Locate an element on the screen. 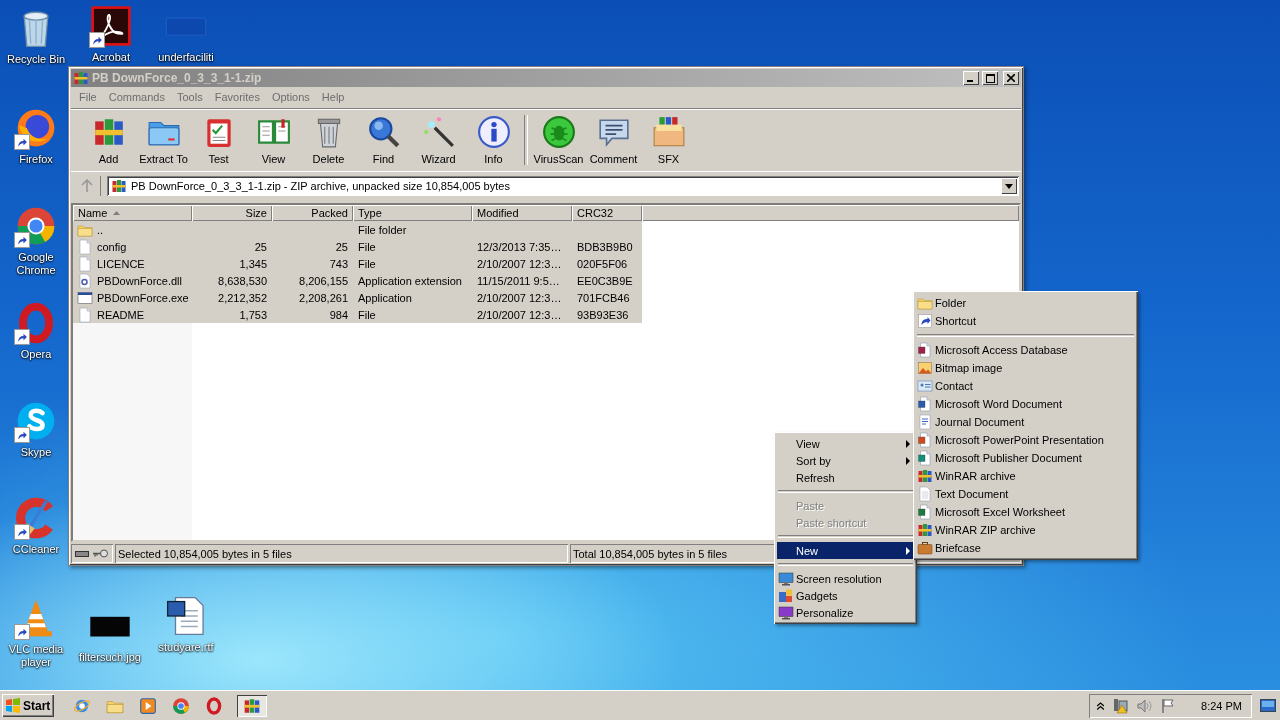 This screenshot has height=720, width=1280. menu-item: Folder is located at coordinates (1025, 303).